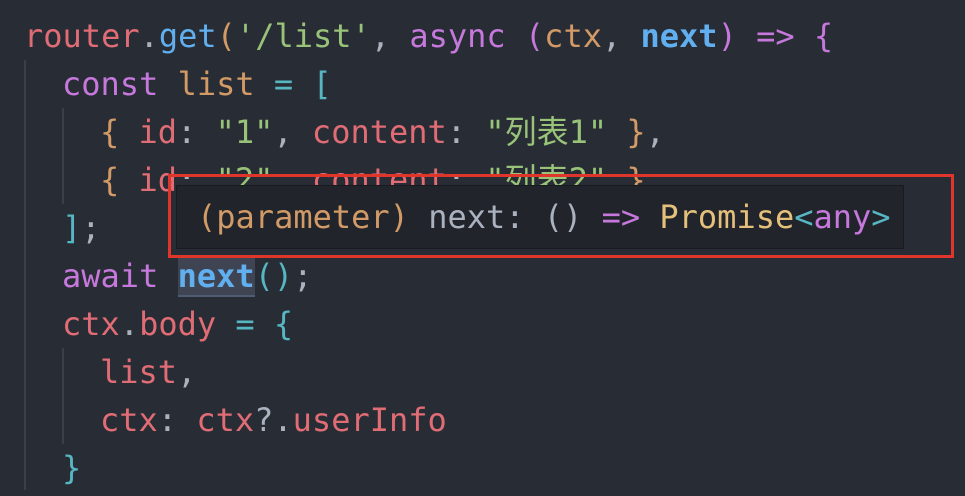 Image resolution: width=965 pixels, height=496 pixels. I want to click on property-body: body, so click(178, 324).